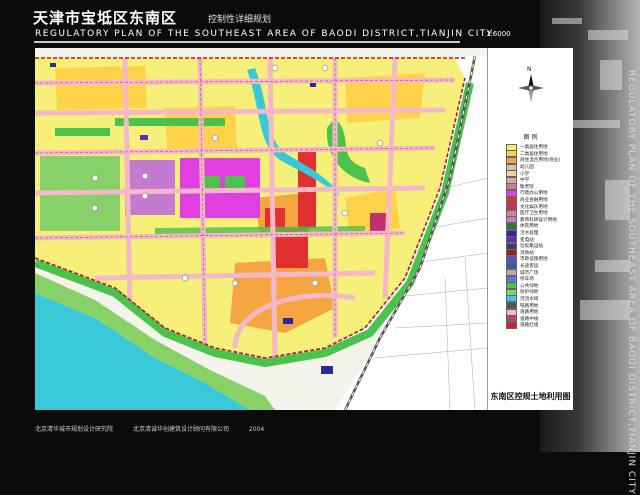  I want to click on page-title: 天津市宝坻区东南区, so click(105, 18).